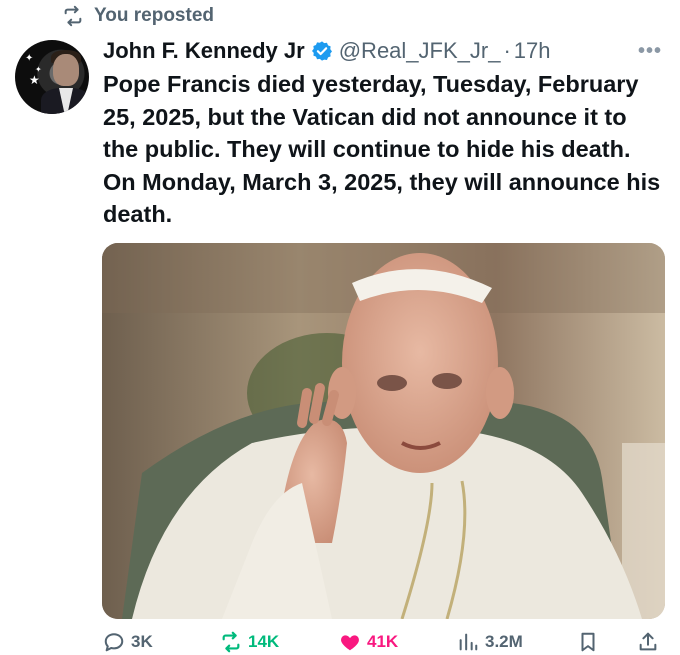  Describe the element at coordinates (34, 80) in the screenshot. I see `star-icon: ★` at that location.